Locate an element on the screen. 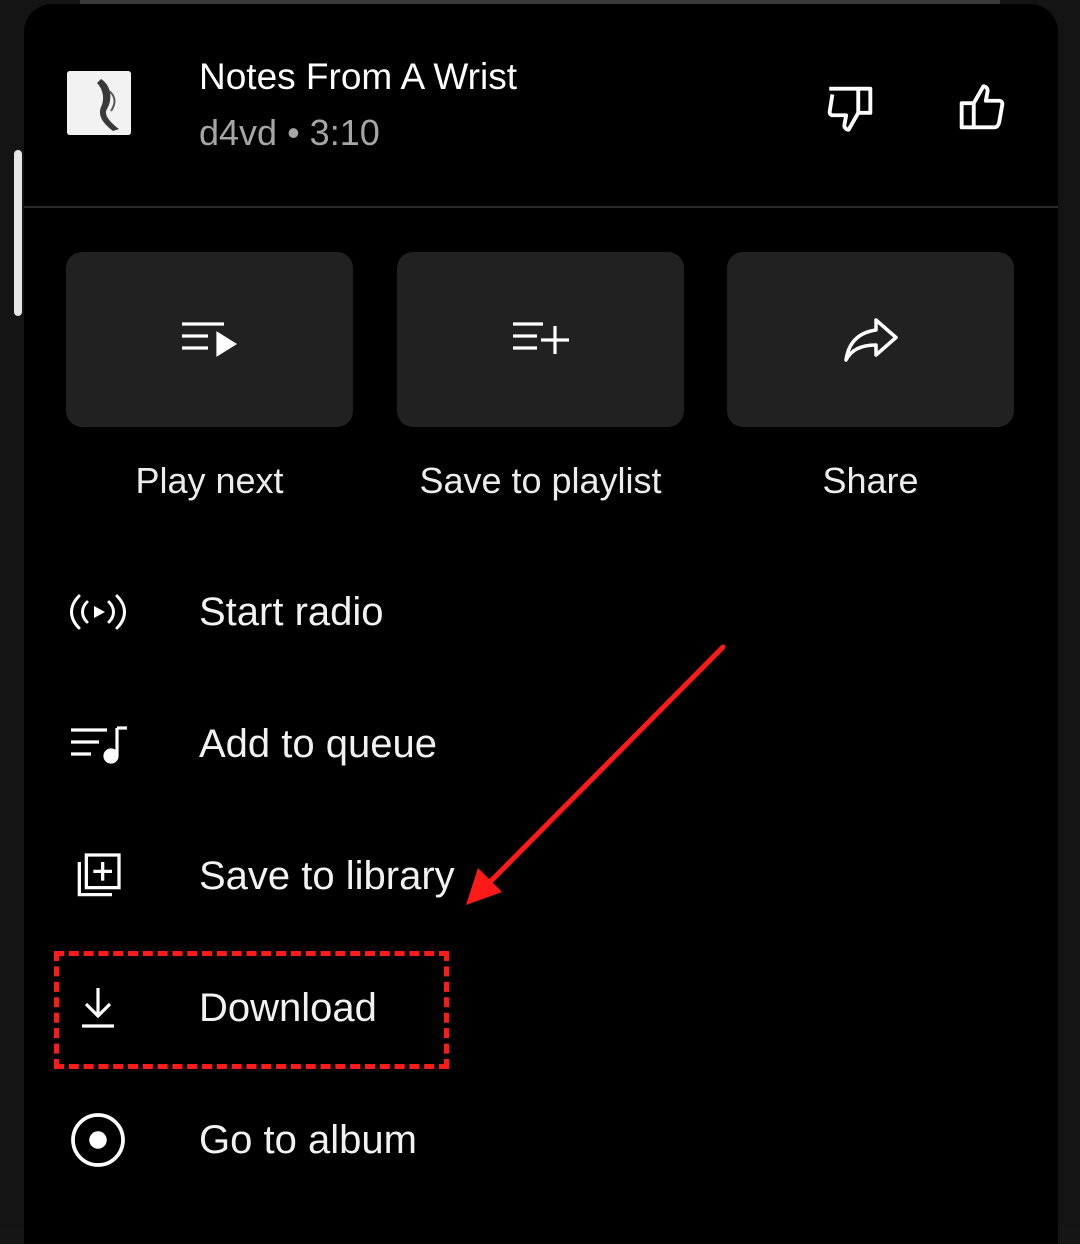 The height and width of the screenshot is (1244, 1080). thumbs-up-icon is located at coordinates (982, 107).